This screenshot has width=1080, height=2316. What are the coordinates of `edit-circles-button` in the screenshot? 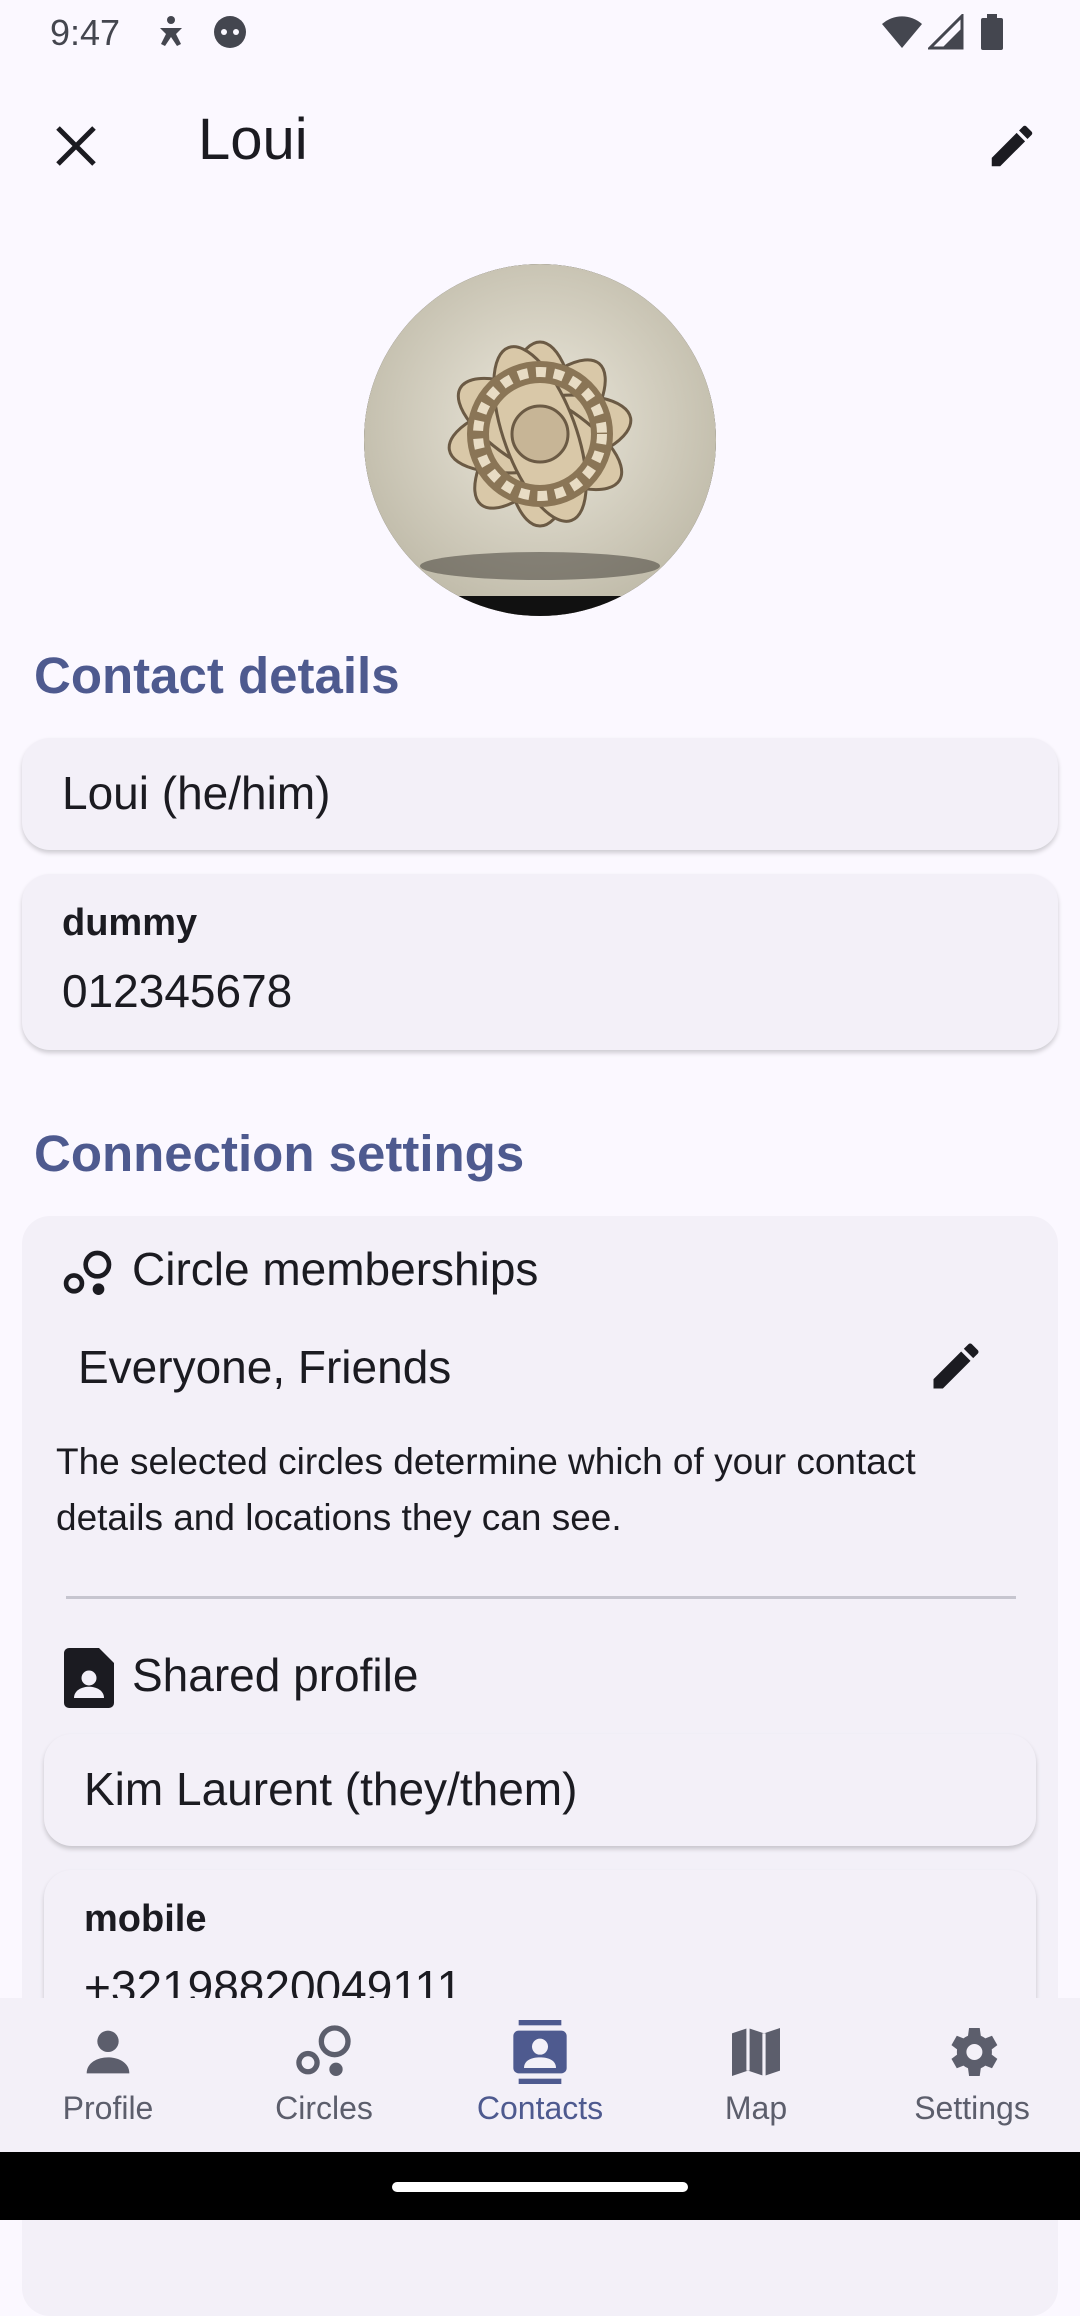 It's located at (956, 1368).